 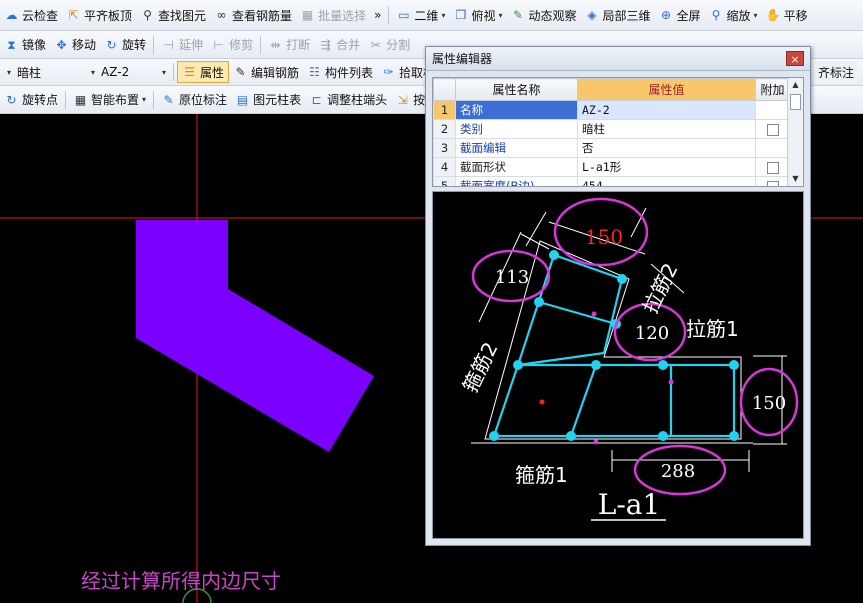 What do you see at coordinates (147, 15) in the screenshot?
I see `binoculars-icon: ⚲` at bounding box center [147, 15].